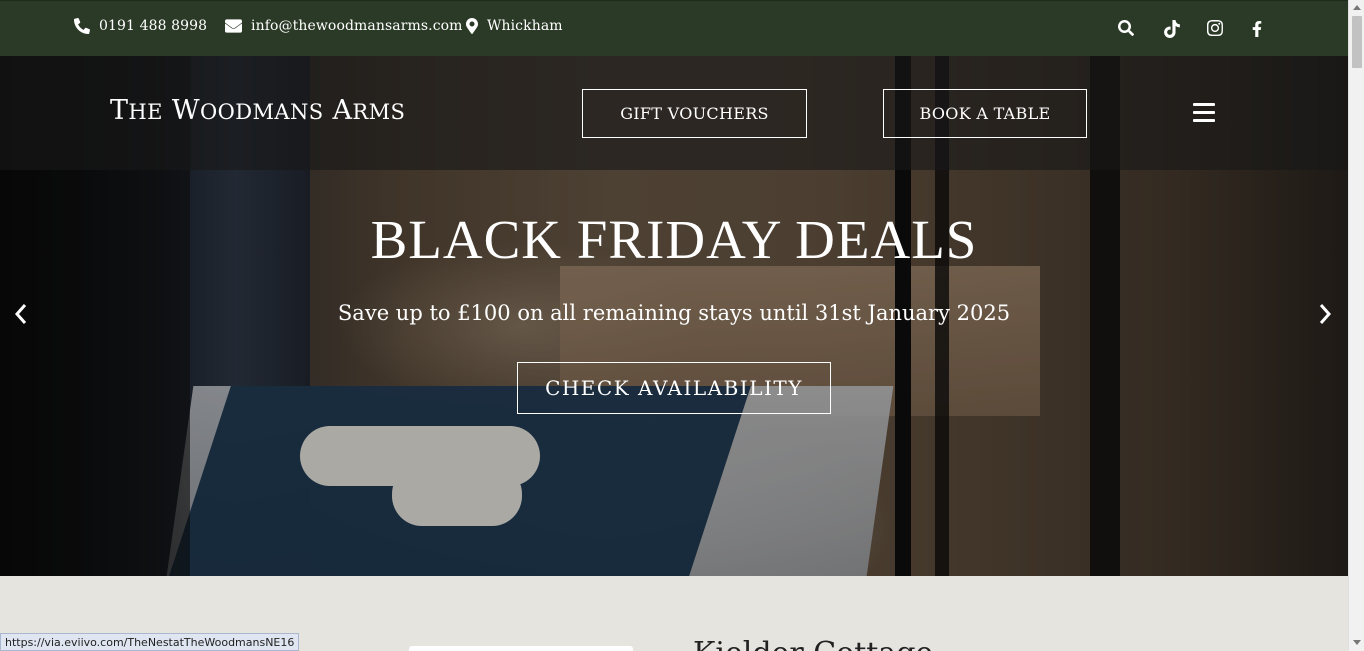  I want to click on search-button, so click(1126, 28).